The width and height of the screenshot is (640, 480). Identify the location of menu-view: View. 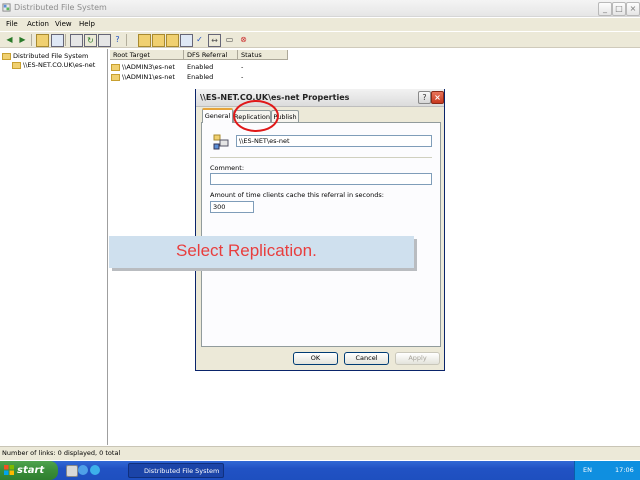
(63, 24).